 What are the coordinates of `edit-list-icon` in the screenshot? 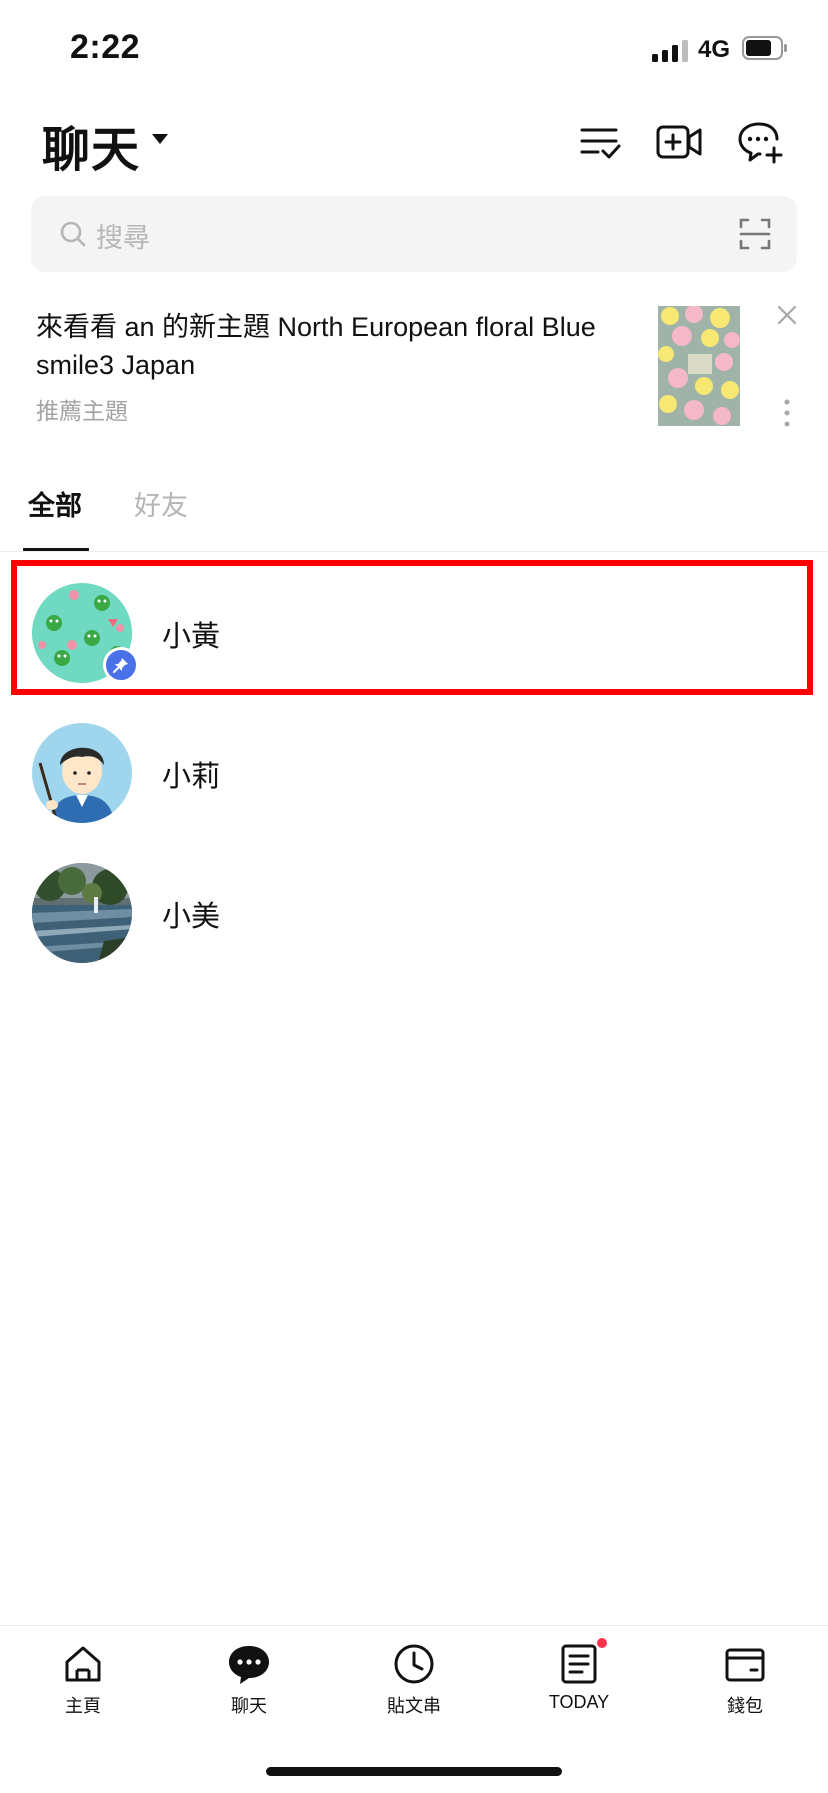 It's located at (600, 142).